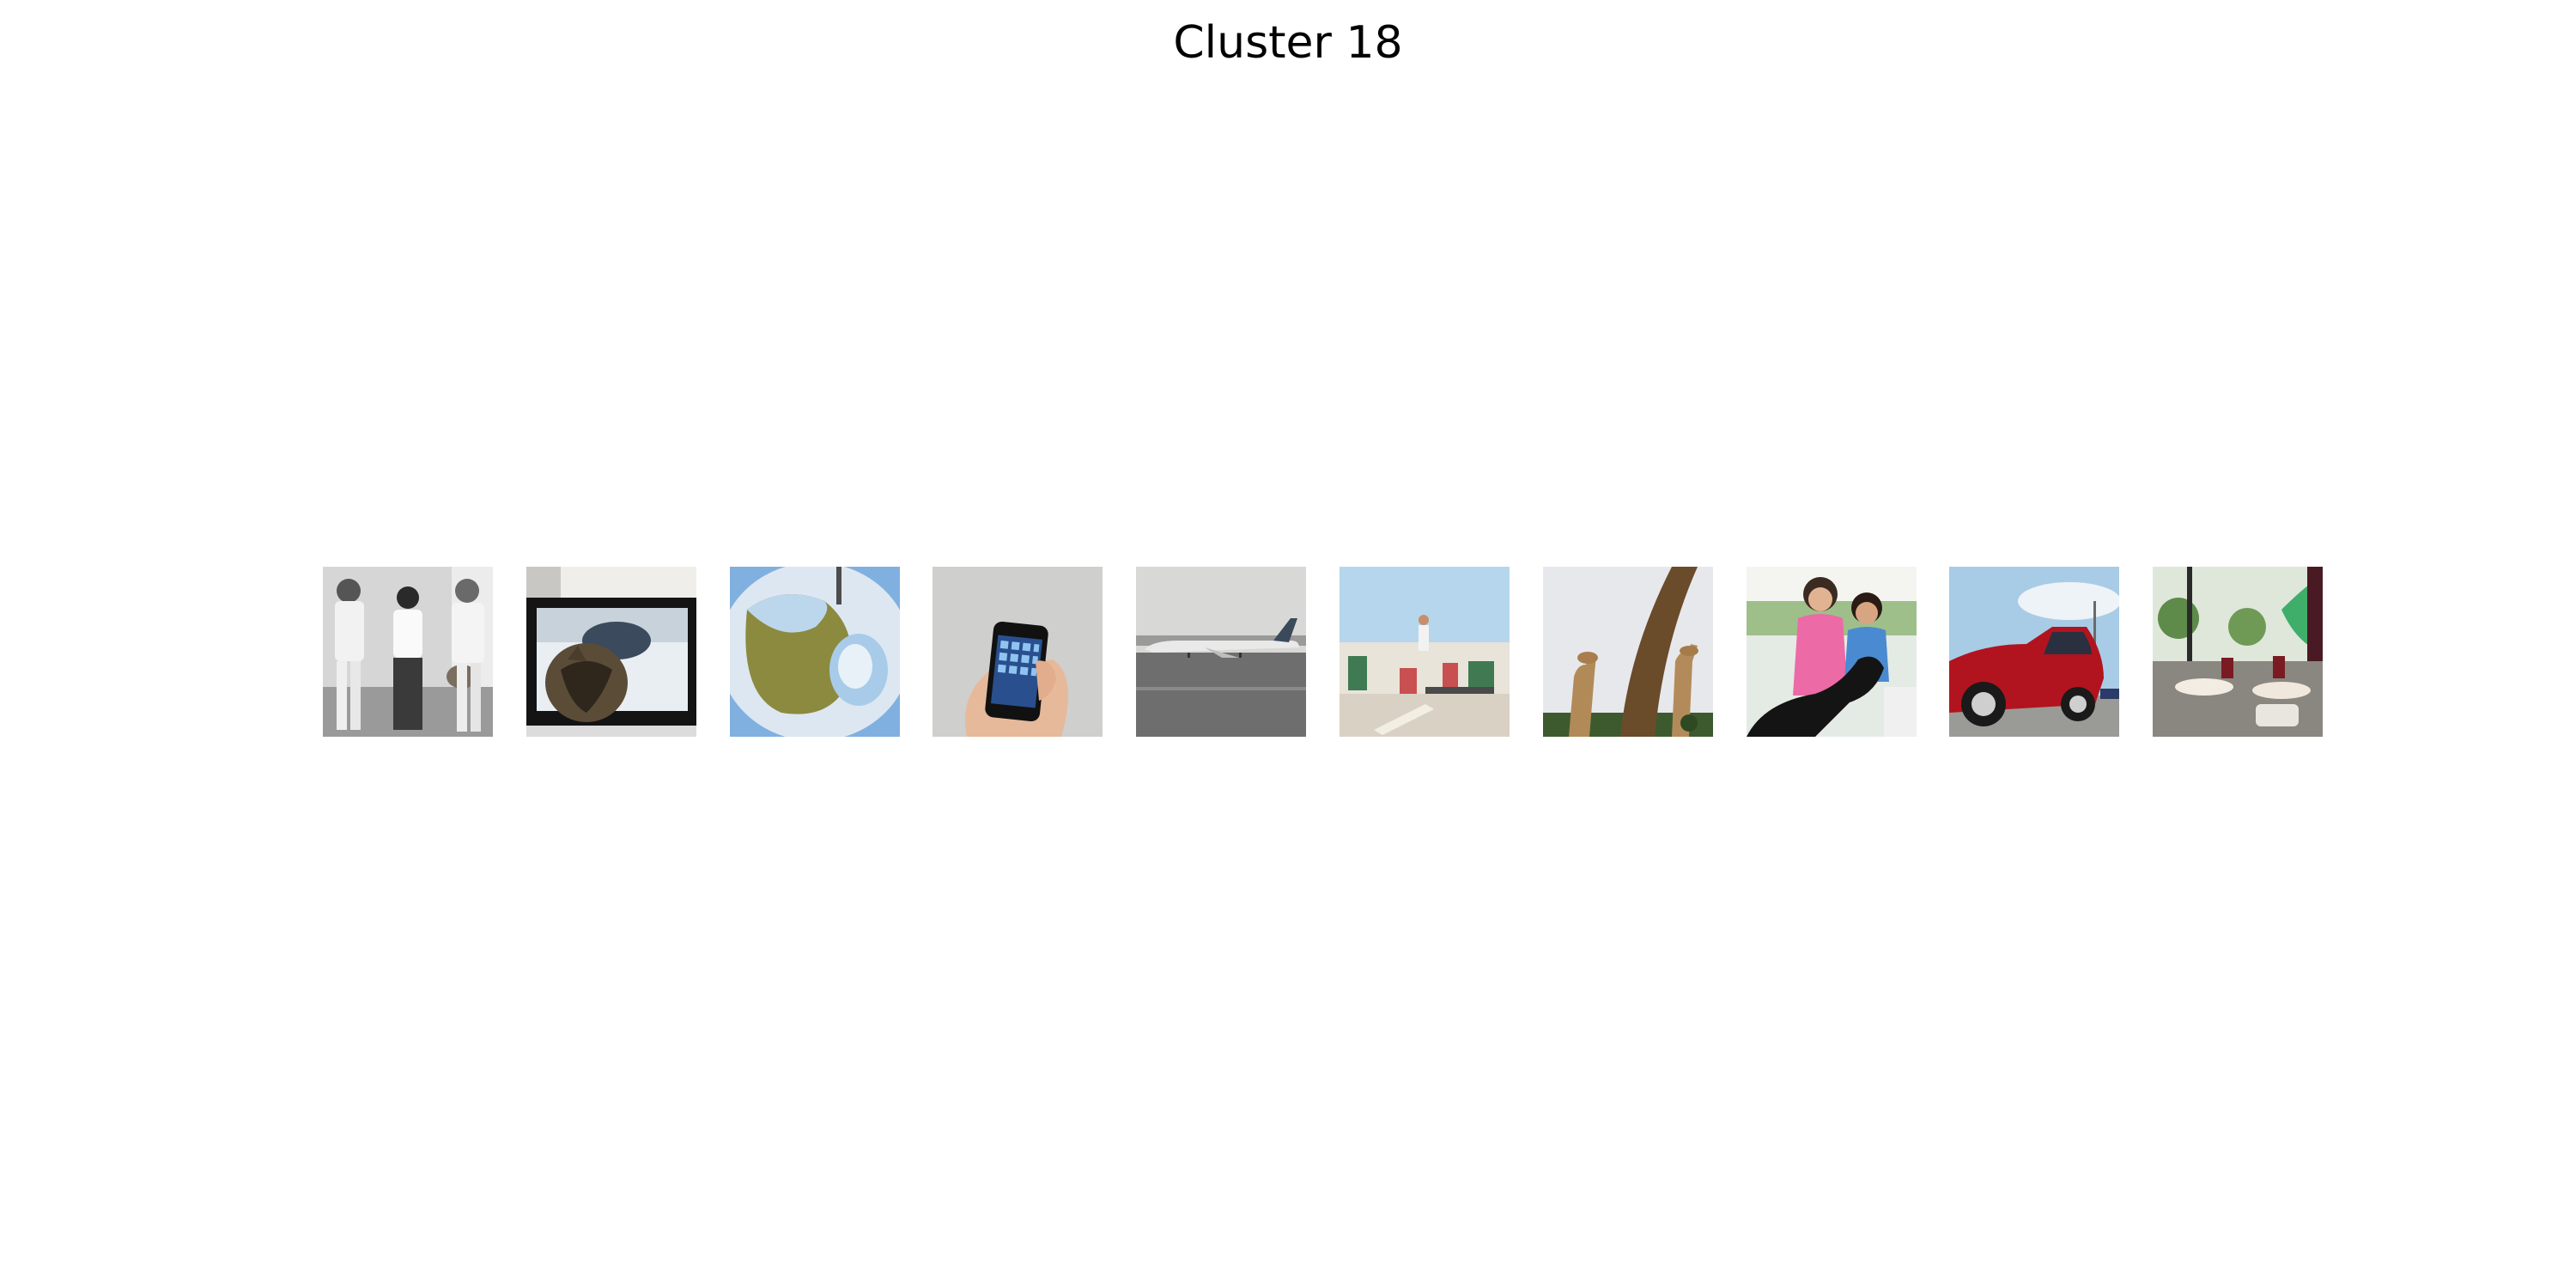  I want to click on photo-cat-tv, so click(611, 652).